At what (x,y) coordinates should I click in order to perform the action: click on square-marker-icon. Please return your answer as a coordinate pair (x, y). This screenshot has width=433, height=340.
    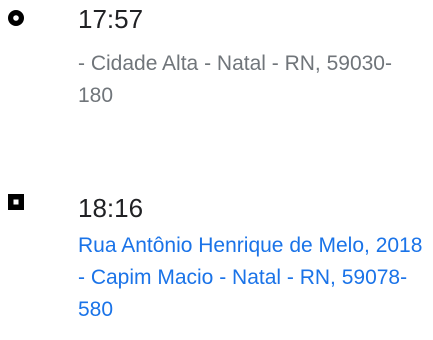
    Looking at the image, I should click on (16, 202).